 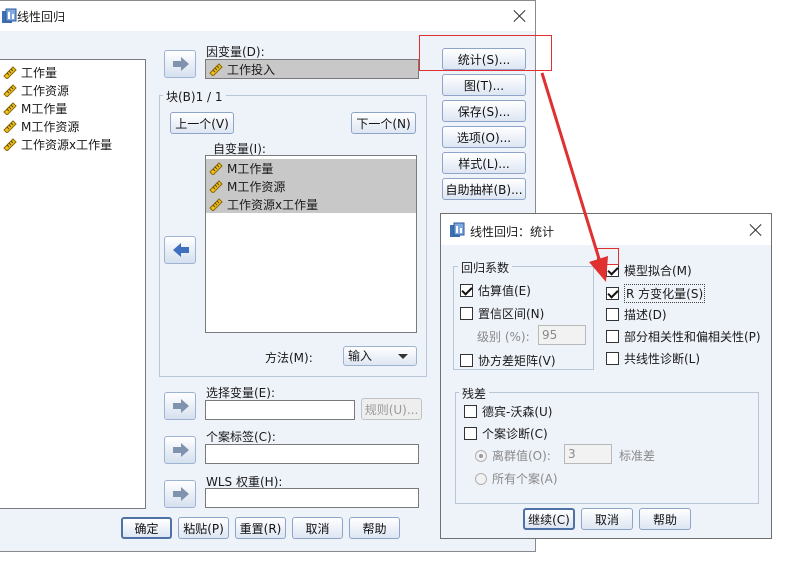 What do you see at coordinates (574, 177) in the screenshot?
I see `annotation-arrow-icon` at bounding box center [574, 177].